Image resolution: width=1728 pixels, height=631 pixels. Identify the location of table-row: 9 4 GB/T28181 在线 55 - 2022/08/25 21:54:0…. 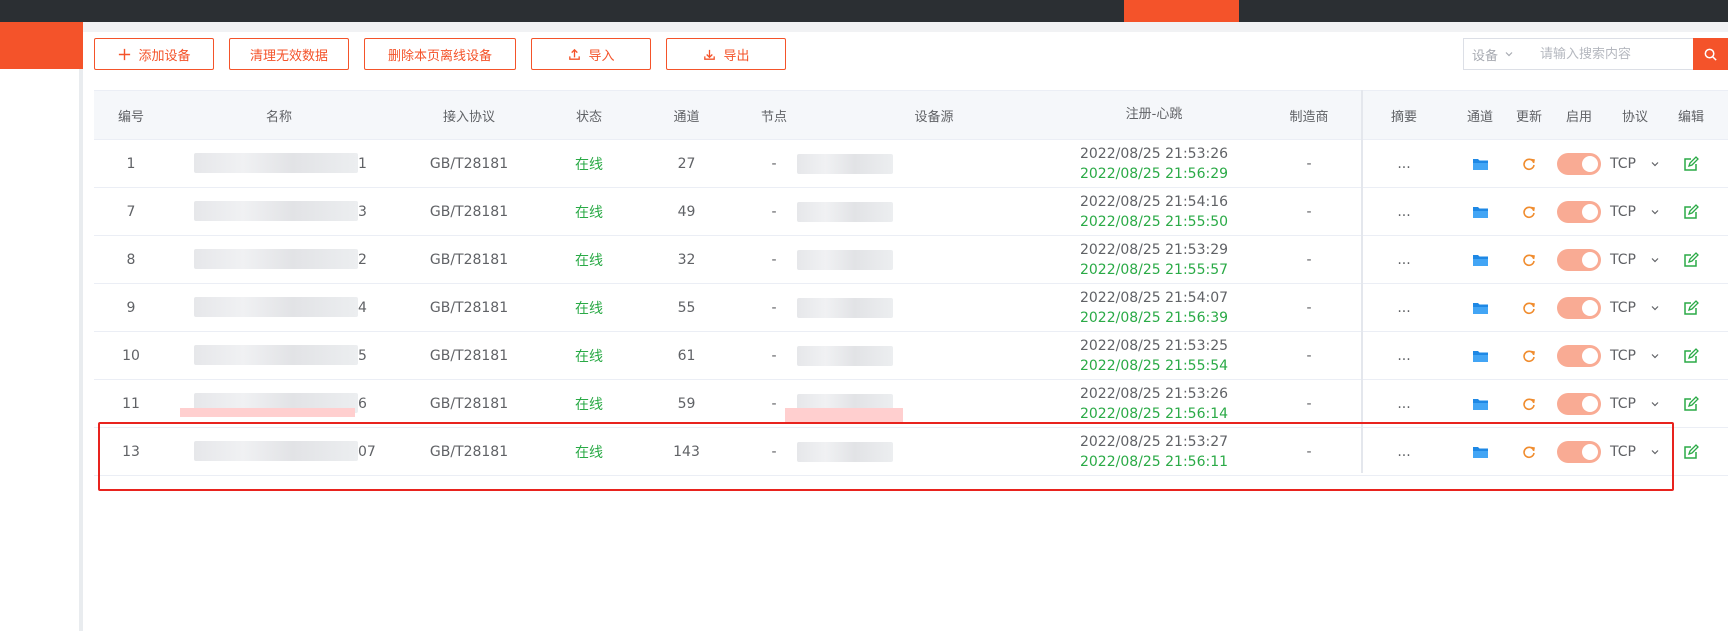
(911, 308).